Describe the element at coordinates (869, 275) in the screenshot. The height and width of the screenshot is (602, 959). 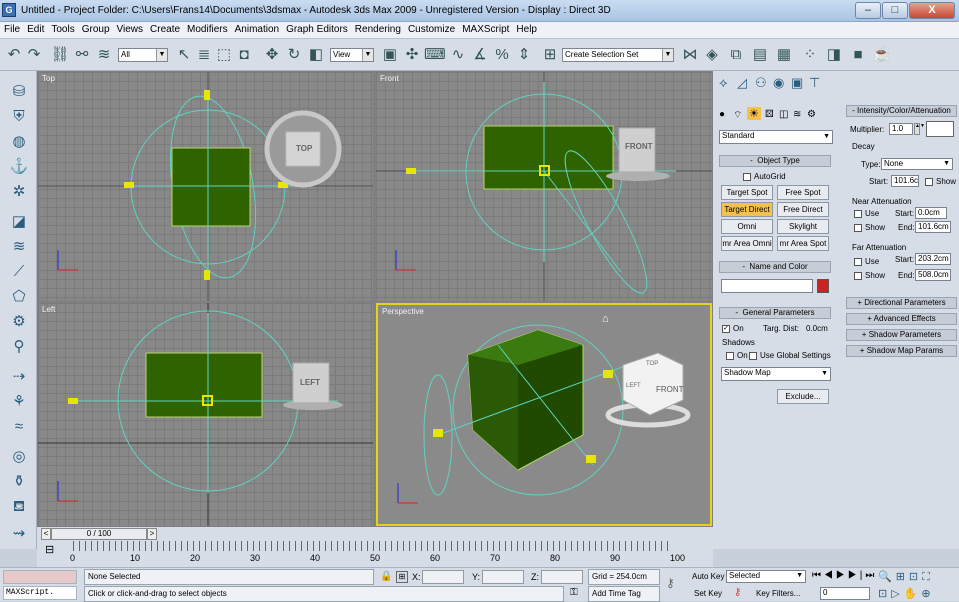
I see `far-show-checkbox: Show` at that location.